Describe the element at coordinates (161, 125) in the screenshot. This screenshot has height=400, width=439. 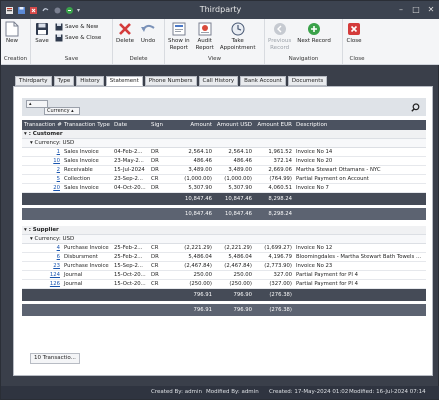
I see `column-header: Sign` at that location.